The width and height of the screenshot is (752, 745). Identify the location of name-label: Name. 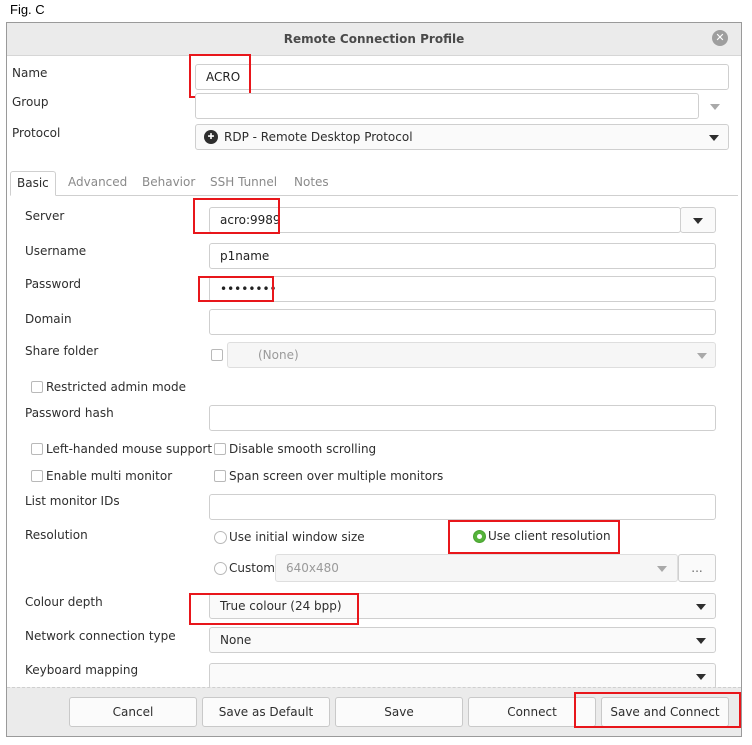
(30, 73).